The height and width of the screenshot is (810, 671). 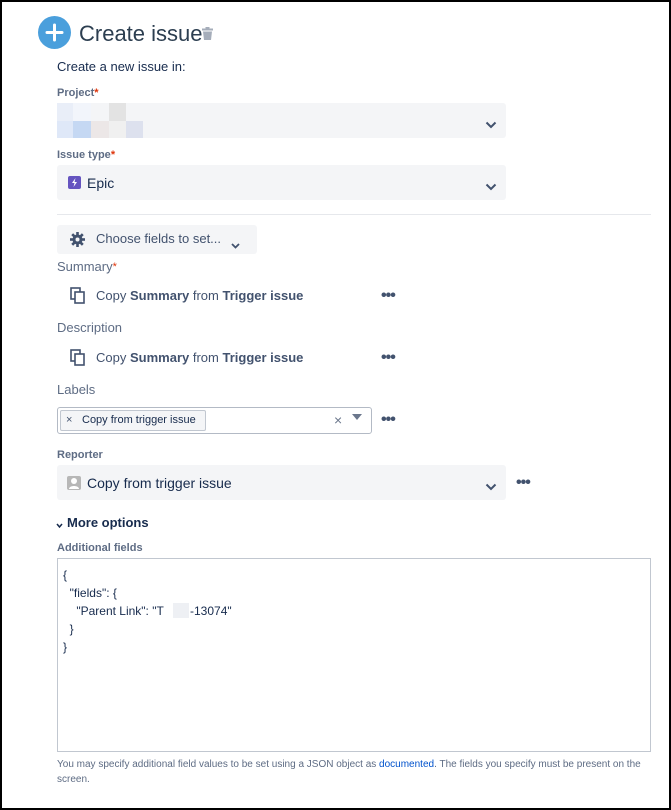 What do you see at coordinates (54, 32) in the screenshot?
I see `plus-circle-icon` at bounding box center [54, 32].